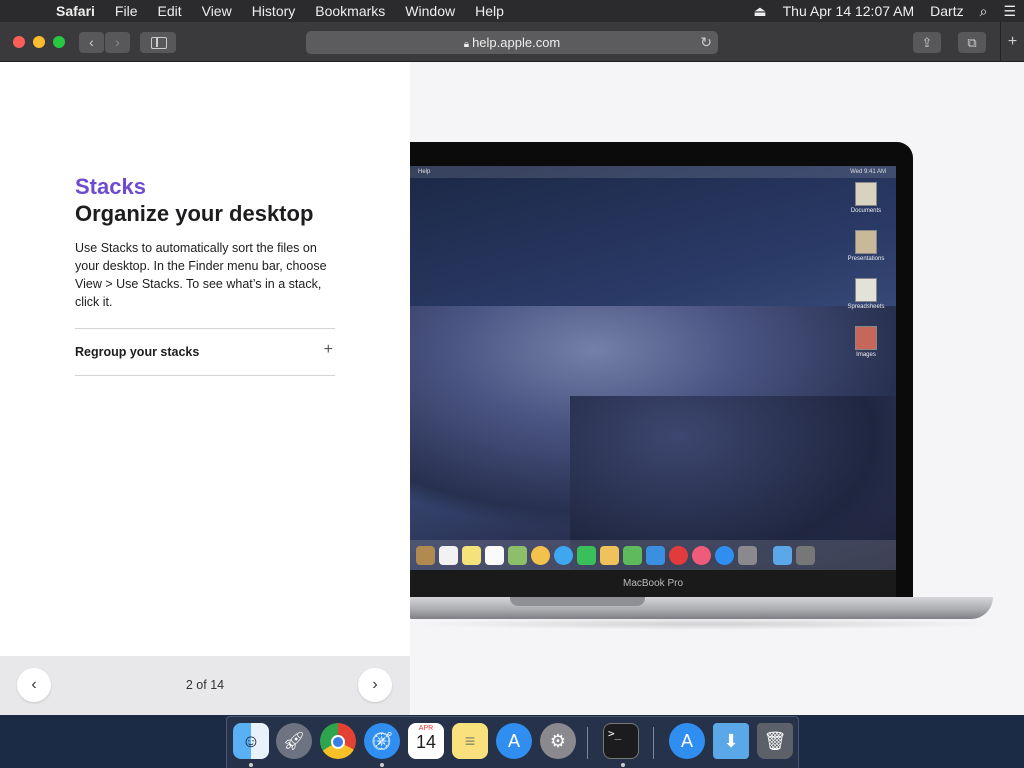  I want to click on slide-pager: ‹ 2 of 14 ›, so click(205, 685).